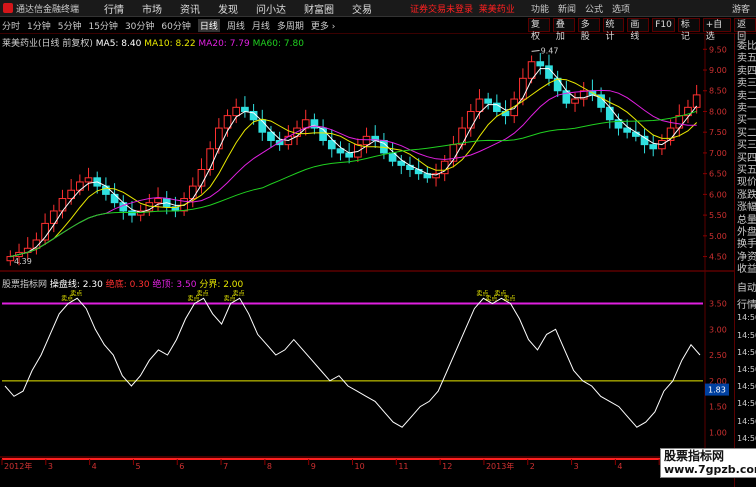  Describe the element at coordinates (688, 30) in the screenshot. I see `tool-button-6: 标记` at that location.